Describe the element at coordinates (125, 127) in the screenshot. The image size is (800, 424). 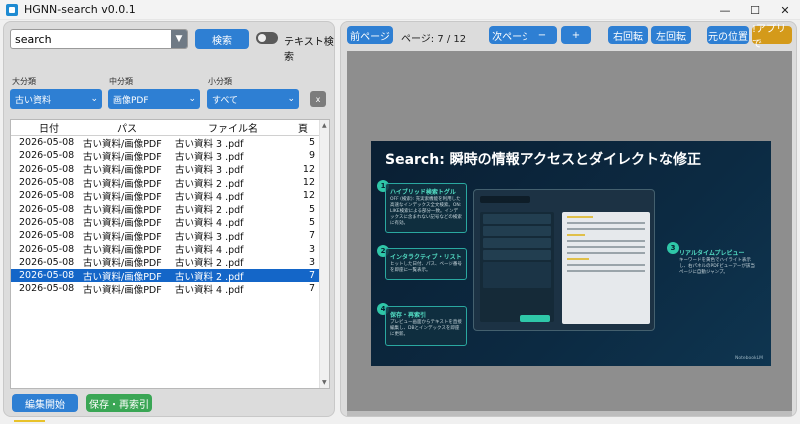
I see `header-path: パス` at that location.